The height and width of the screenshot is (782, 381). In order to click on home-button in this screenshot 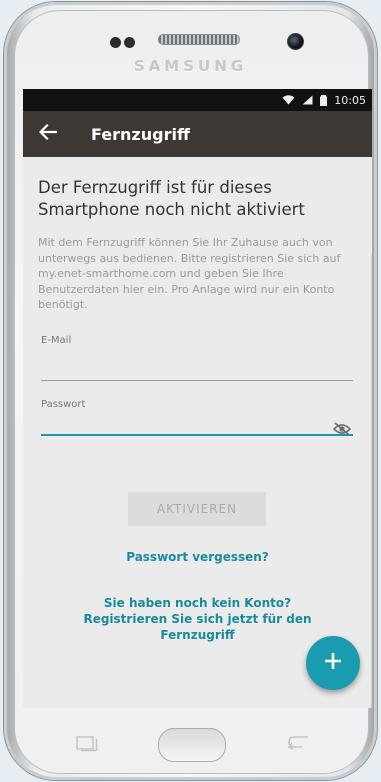, I will do `click(192, 745)`.